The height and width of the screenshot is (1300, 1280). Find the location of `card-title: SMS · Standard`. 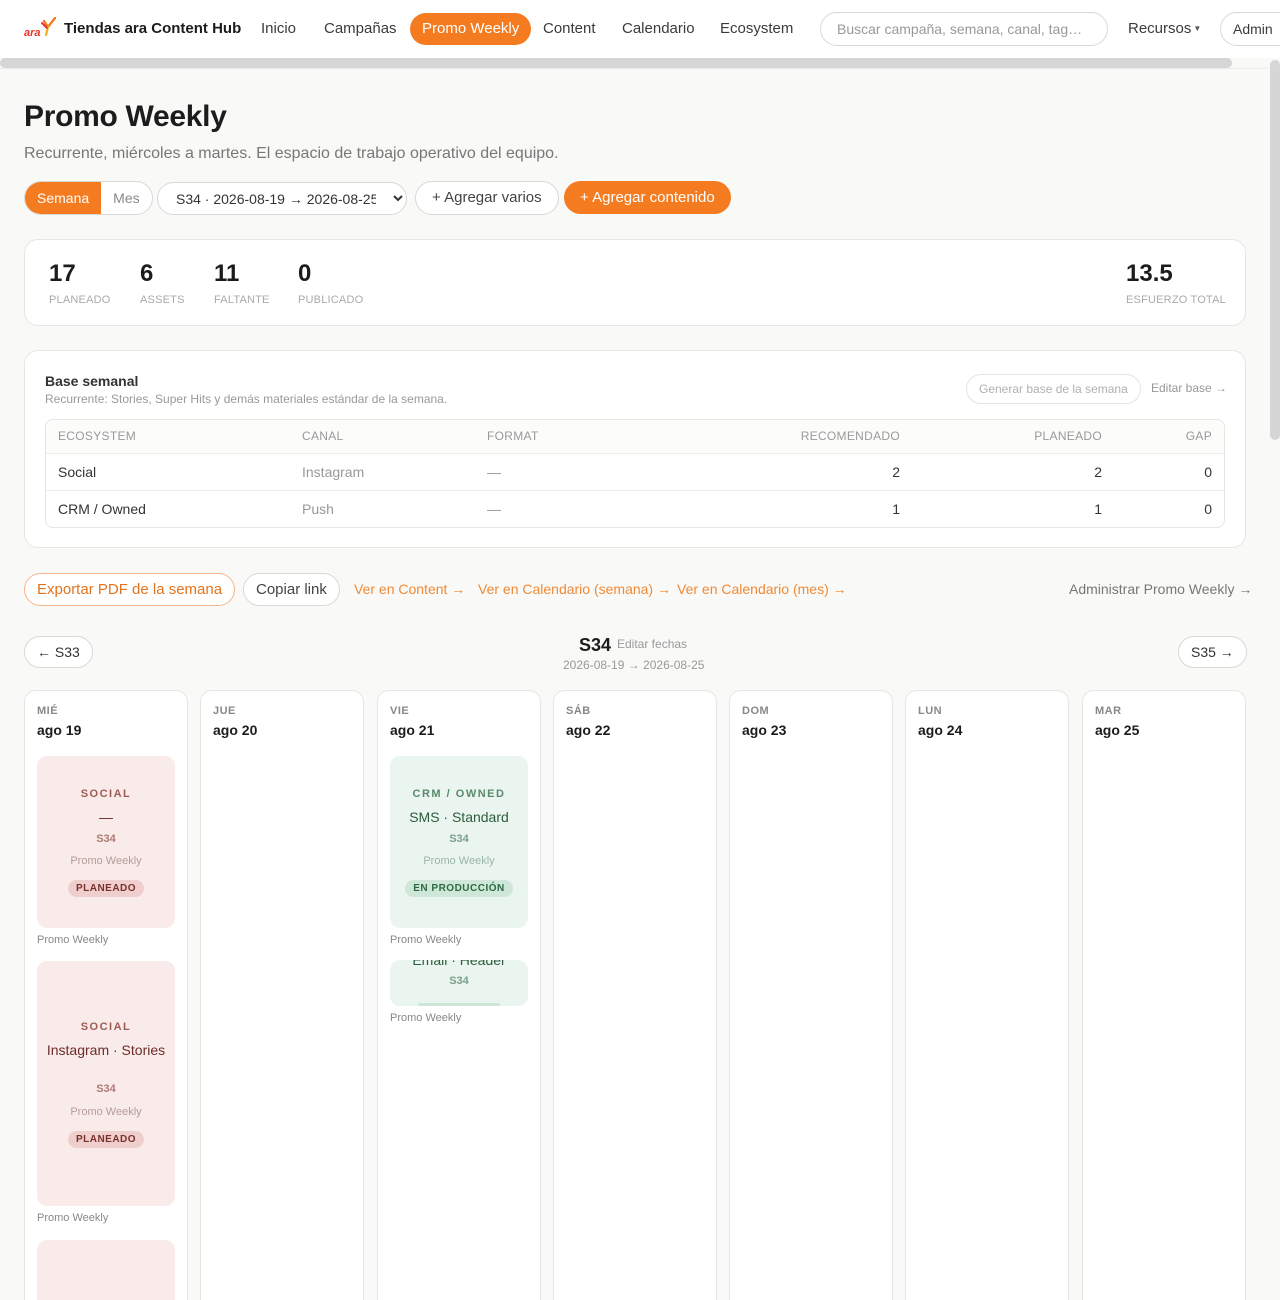

card-title: SMS · Standard is located at coordinates (459, 817).